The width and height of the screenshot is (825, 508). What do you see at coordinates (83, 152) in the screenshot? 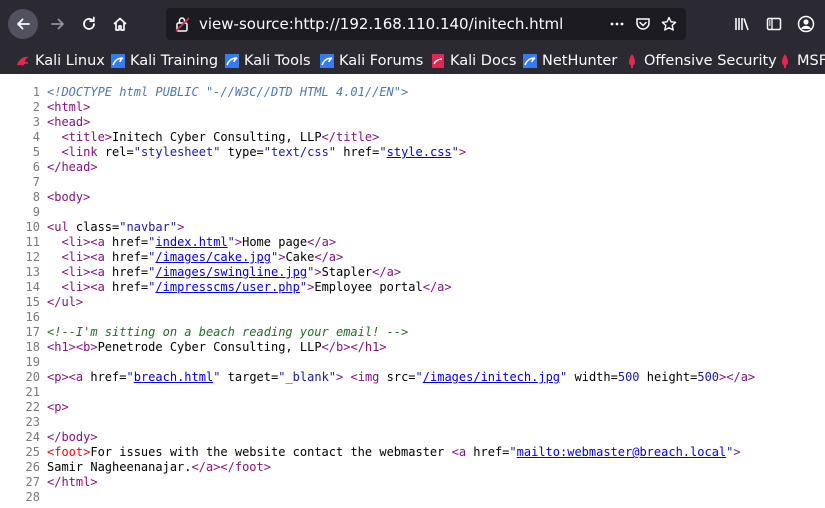
I see `source-token: <link` at bounding box center [83, 152].